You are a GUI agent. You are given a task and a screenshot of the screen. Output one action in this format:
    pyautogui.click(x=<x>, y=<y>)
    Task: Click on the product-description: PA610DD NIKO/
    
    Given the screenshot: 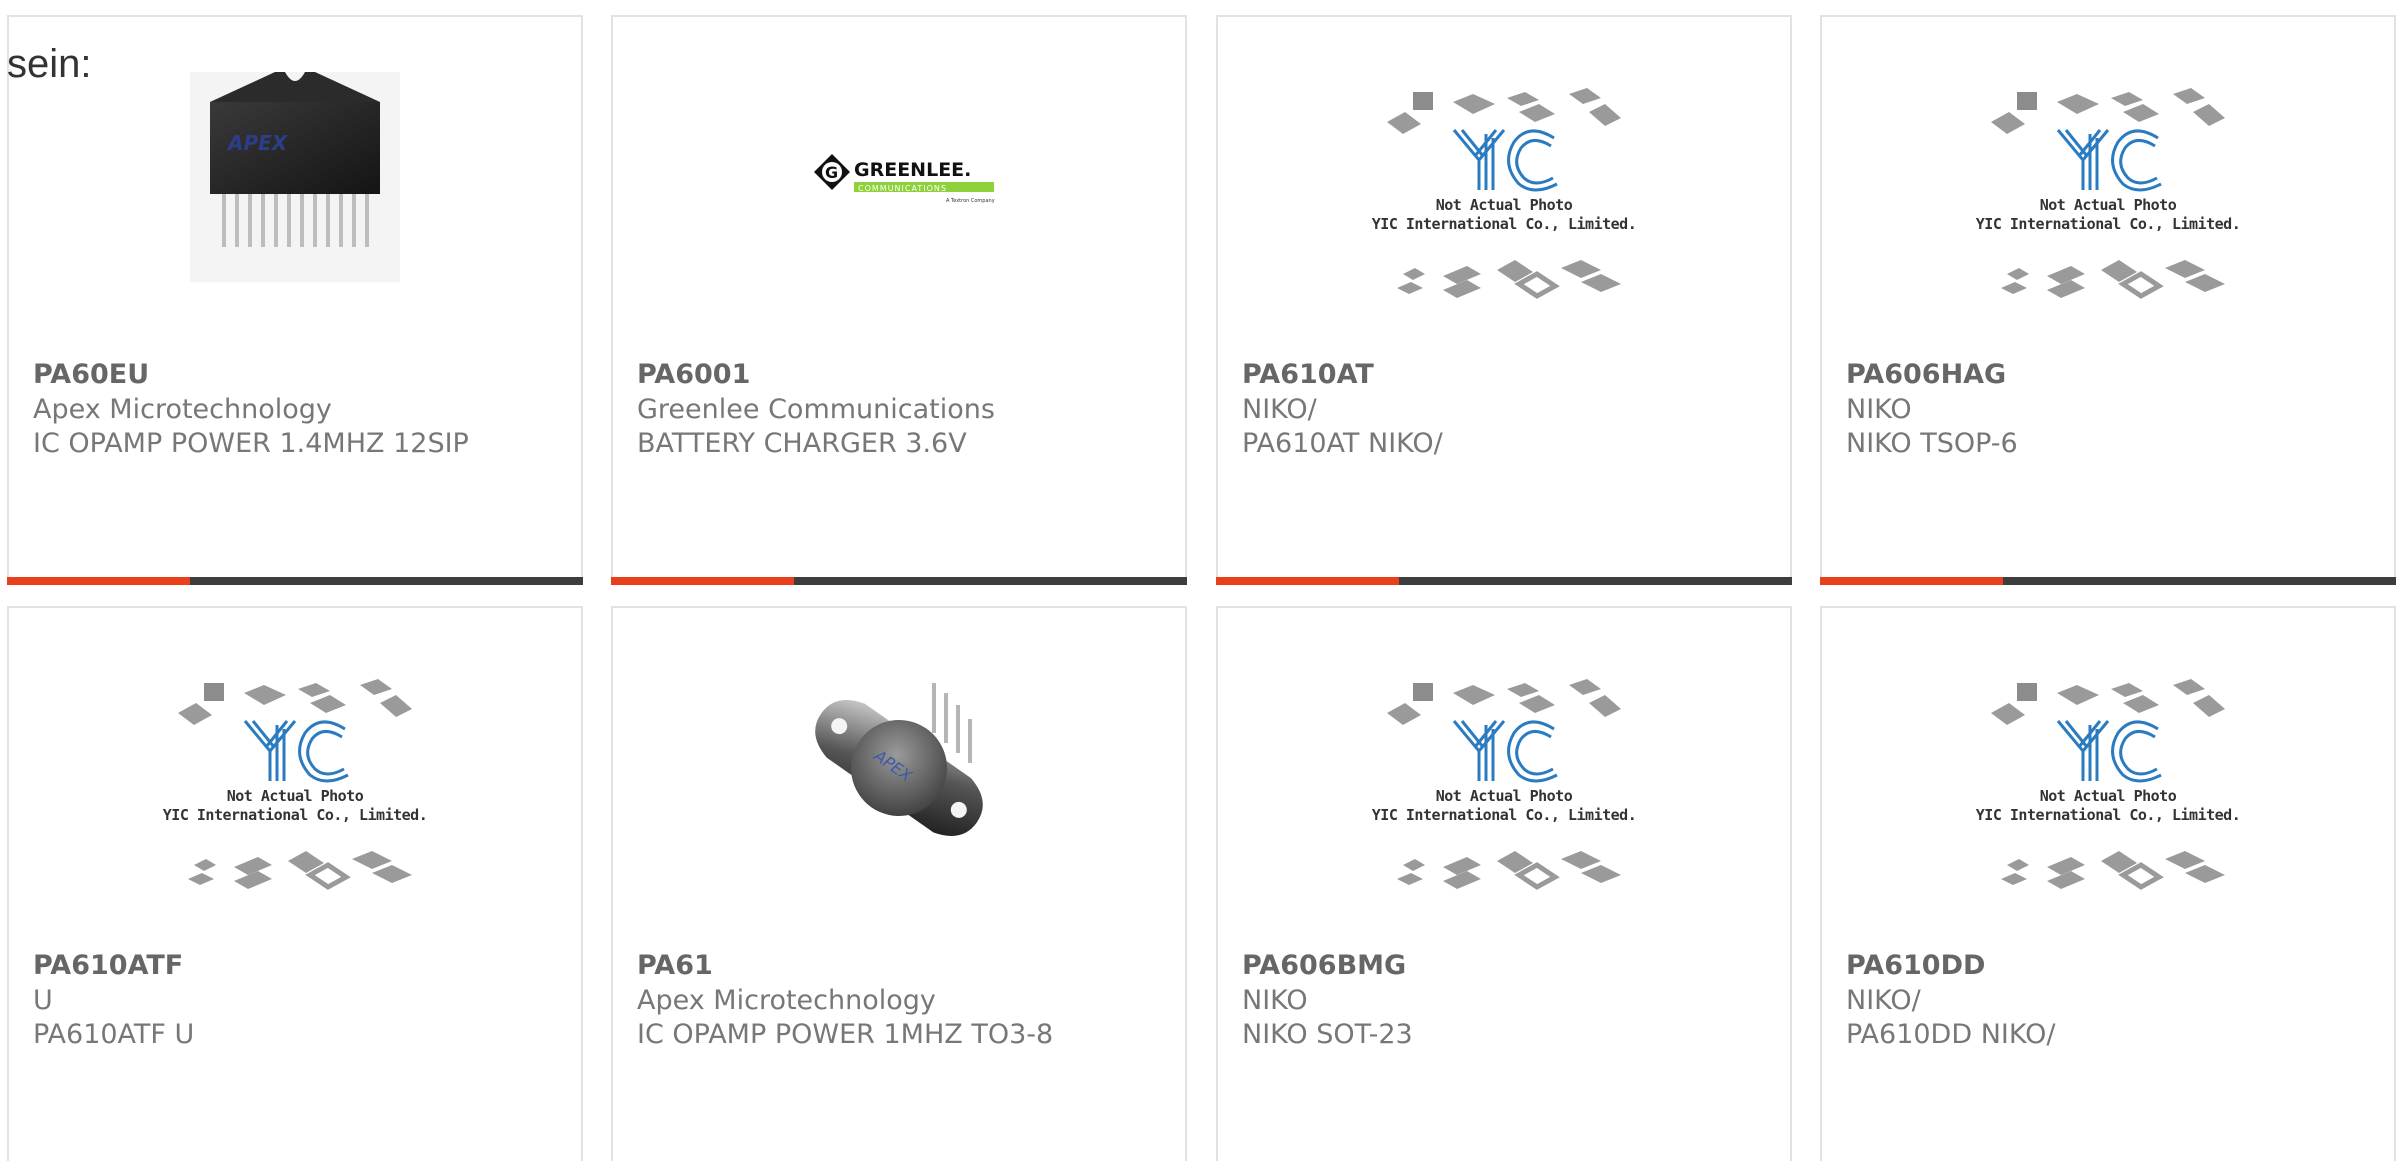 What is the action you would take?
    pyautogui.click(x=1951, y=1034)
    